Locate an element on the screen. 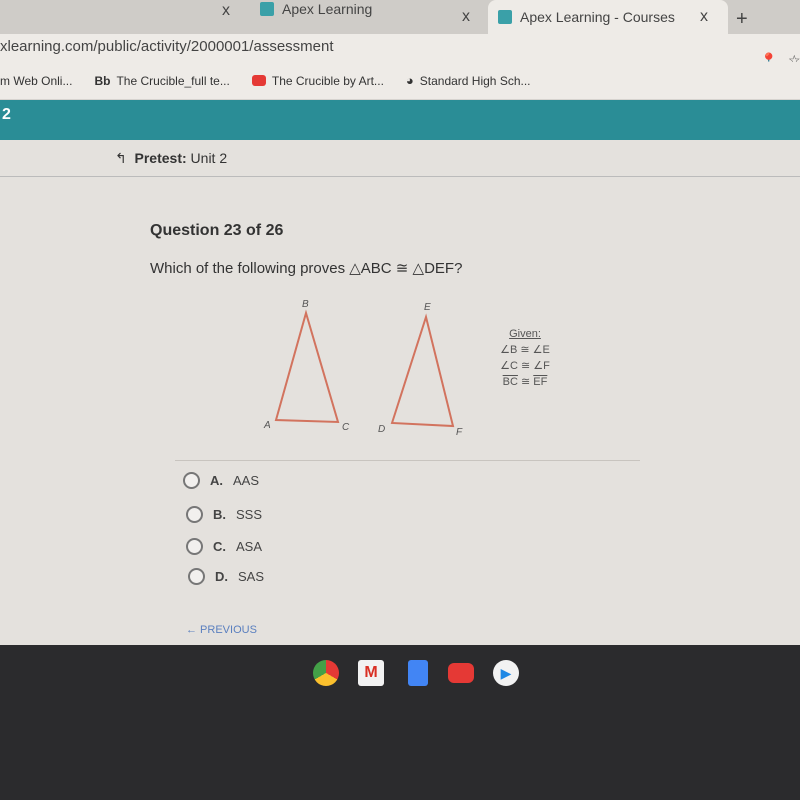  unit-number: 2 is located at coordinates (6, 114).